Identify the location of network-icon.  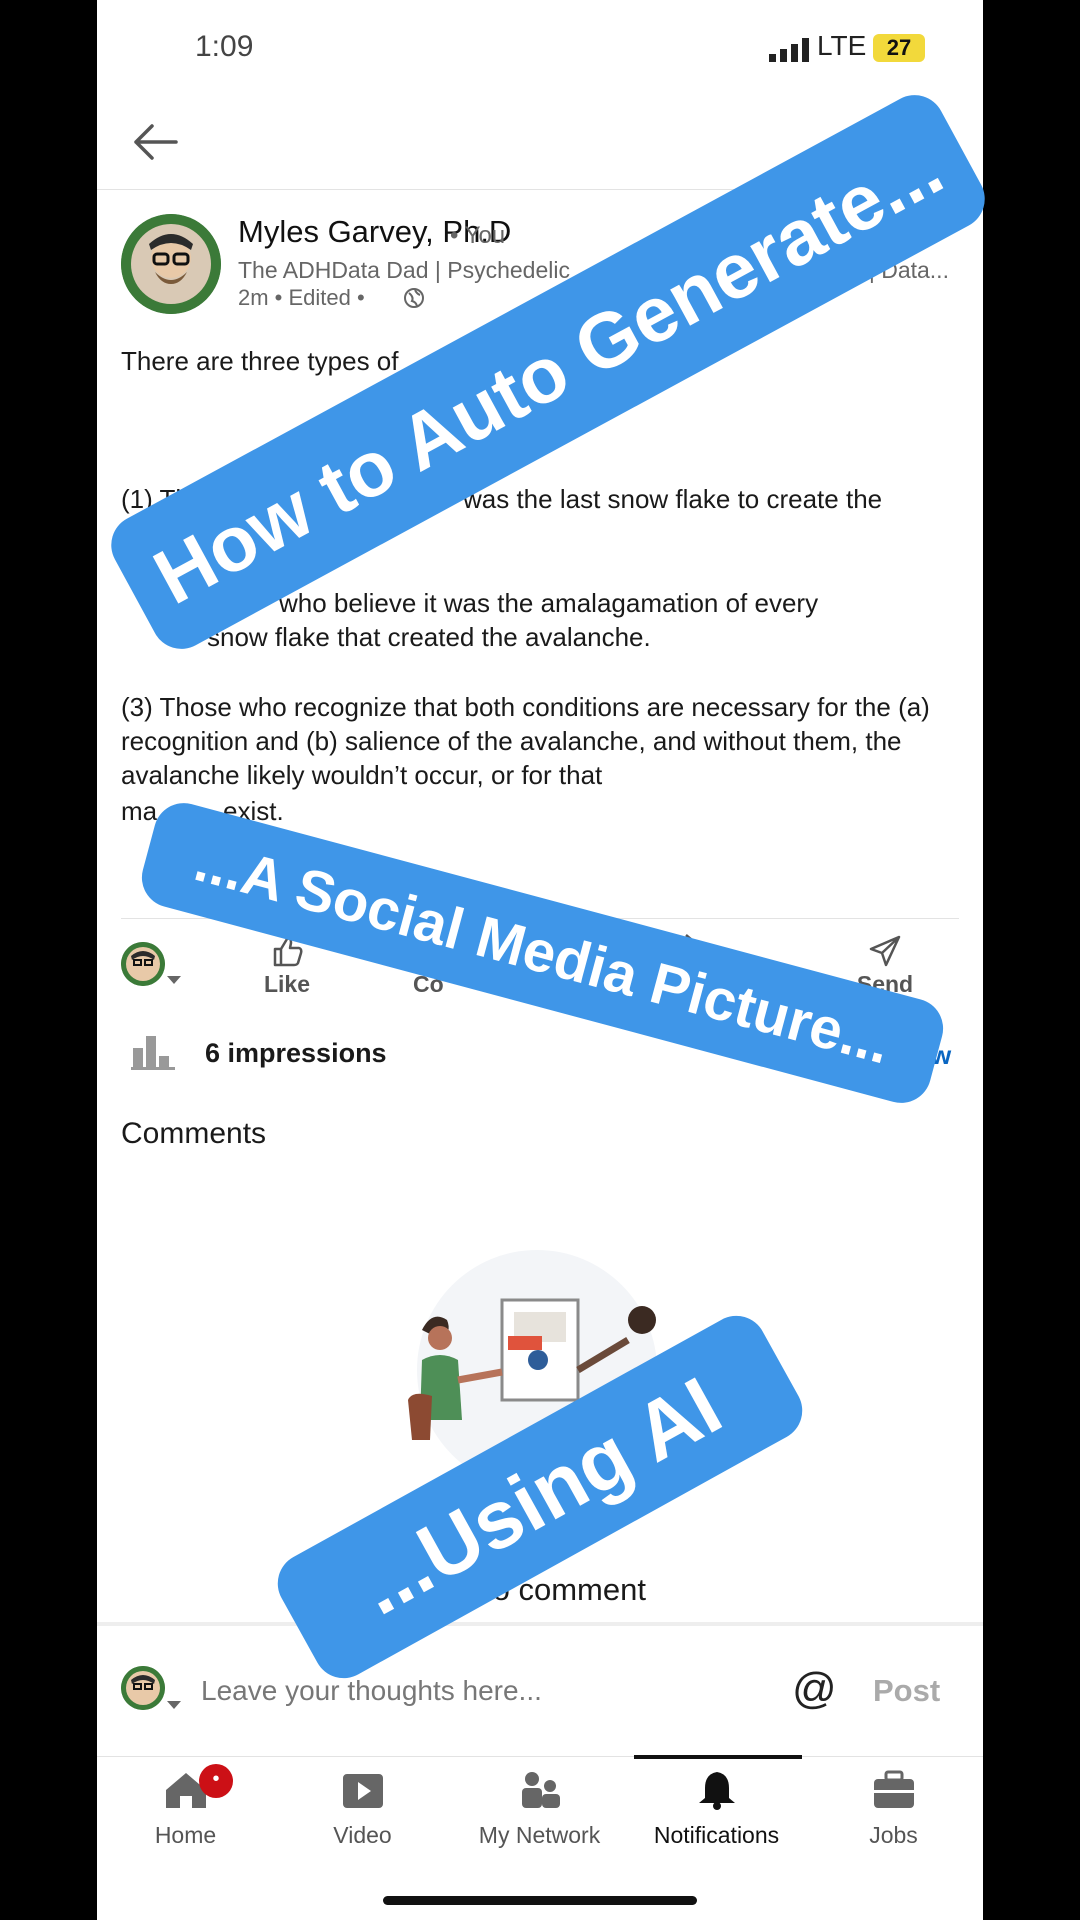
(540, 1790).